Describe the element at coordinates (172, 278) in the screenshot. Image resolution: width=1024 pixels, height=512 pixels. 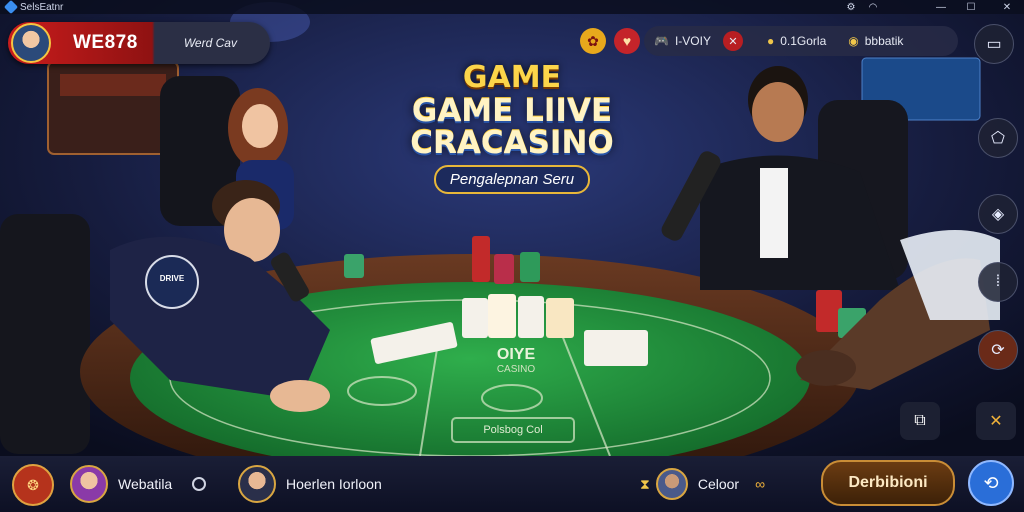
I see `player-badge: DRIVE` at that location.